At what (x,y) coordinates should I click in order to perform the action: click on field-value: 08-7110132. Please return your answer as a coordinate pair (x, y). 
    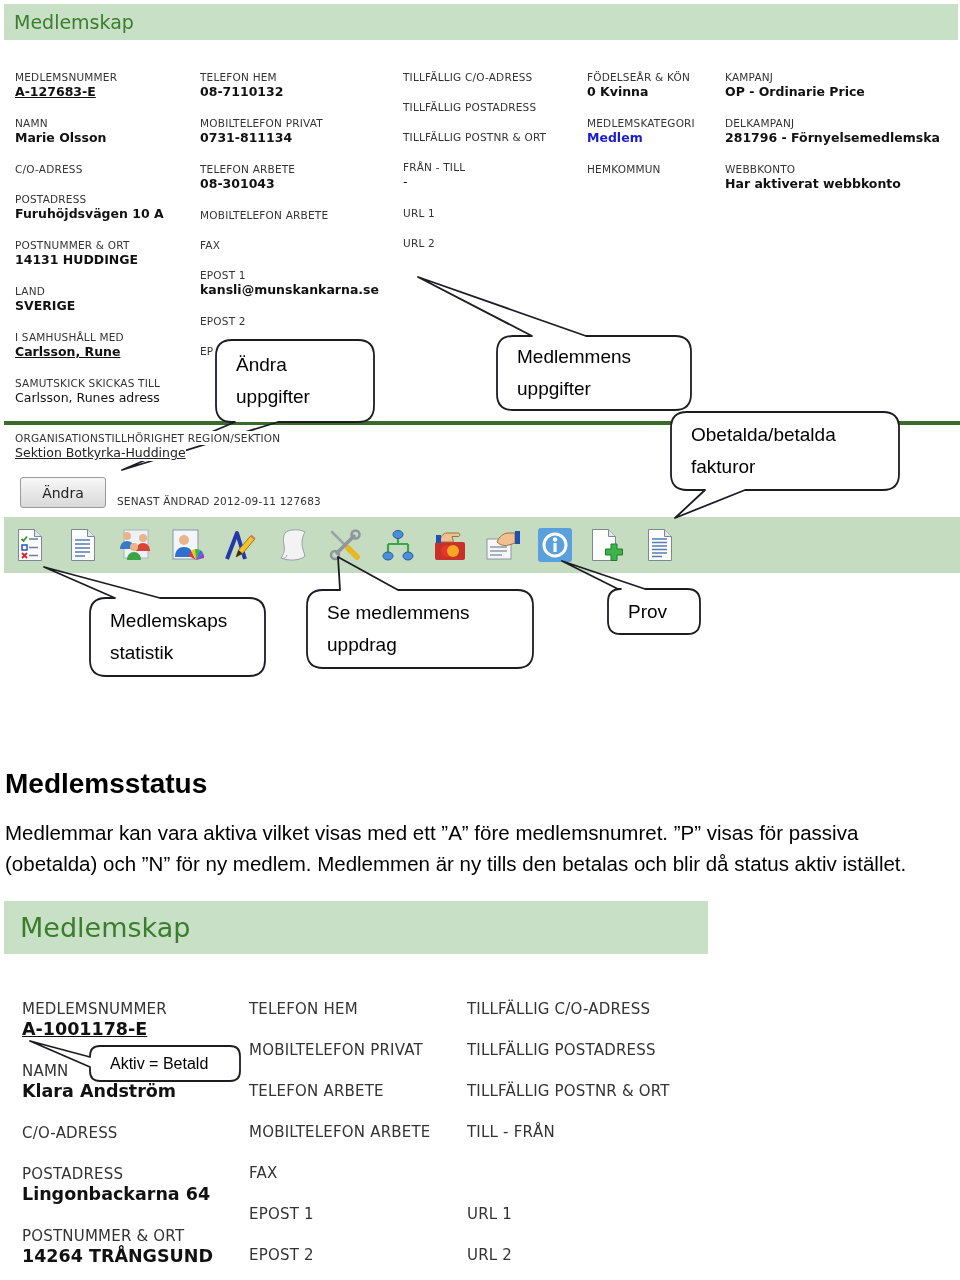
    Looking at the image, I should click on (242, 92).